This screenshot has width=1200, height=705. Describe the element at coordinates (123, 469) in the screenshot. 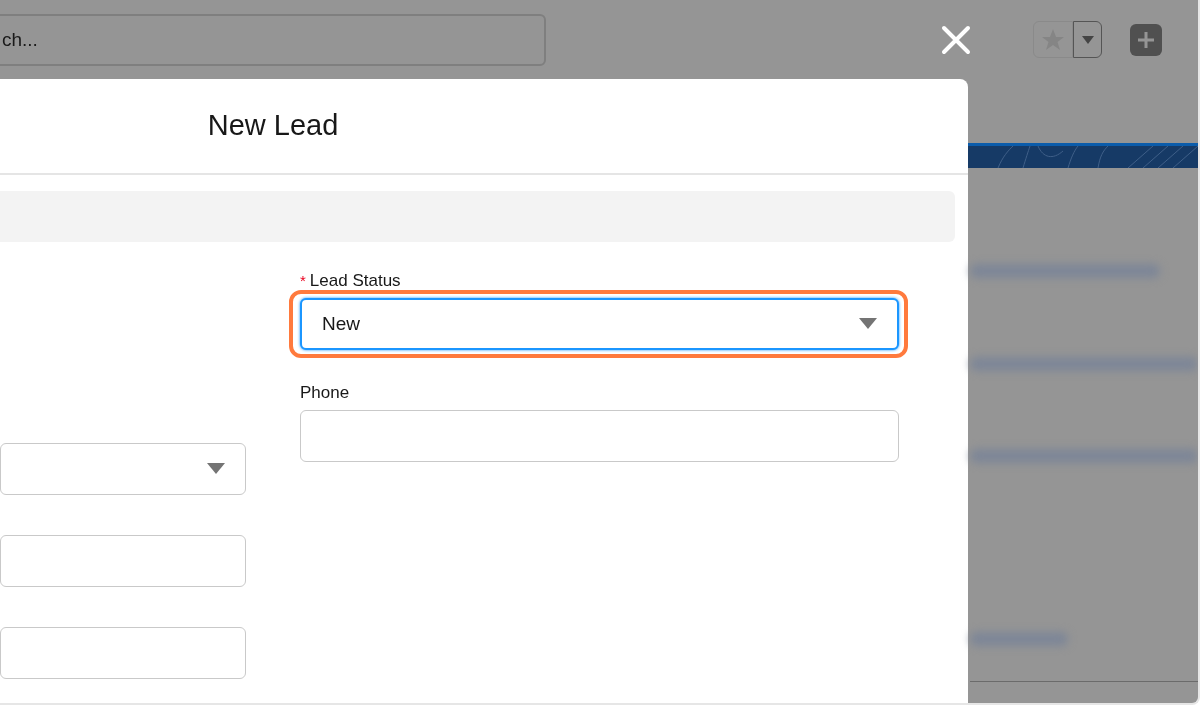

I see `select-field` at that location.